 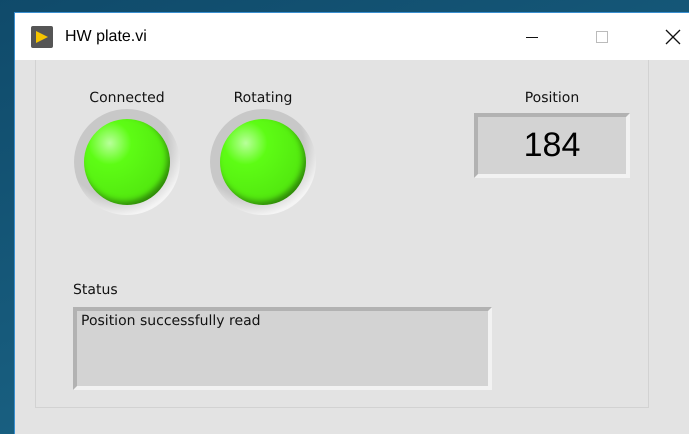 What do you see at coordinates (552, 98) in the screenshot?
I see `position-label: Position` at bounding box center [552, 98].